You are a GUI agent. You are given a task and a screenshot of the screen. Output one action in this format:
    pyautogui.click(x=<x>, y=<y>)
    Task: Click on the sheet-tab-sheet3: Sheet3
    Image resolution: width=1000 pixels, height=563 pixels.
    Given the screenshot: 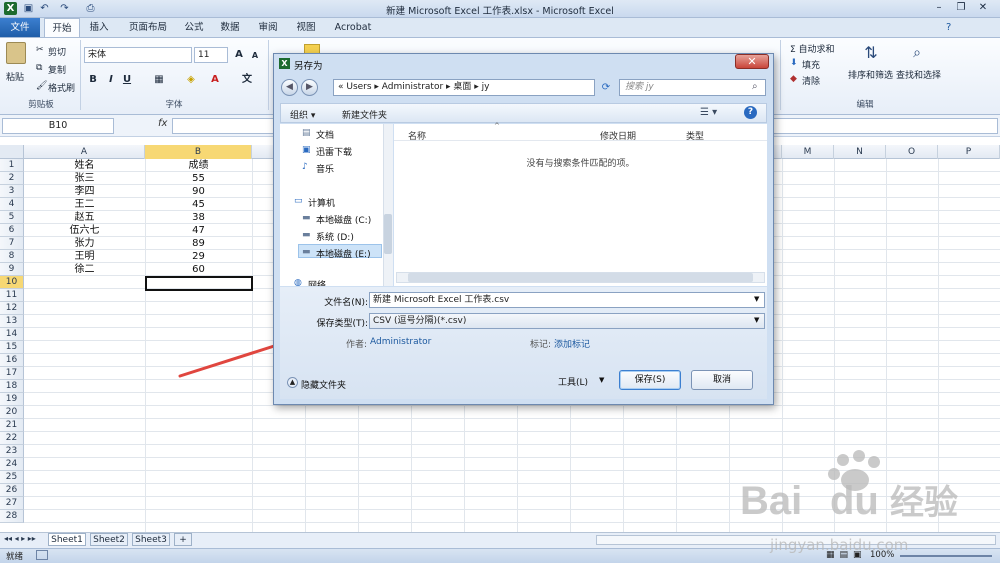 What is the action you would take?
    pyautogui.click(x=151, y=539)
    